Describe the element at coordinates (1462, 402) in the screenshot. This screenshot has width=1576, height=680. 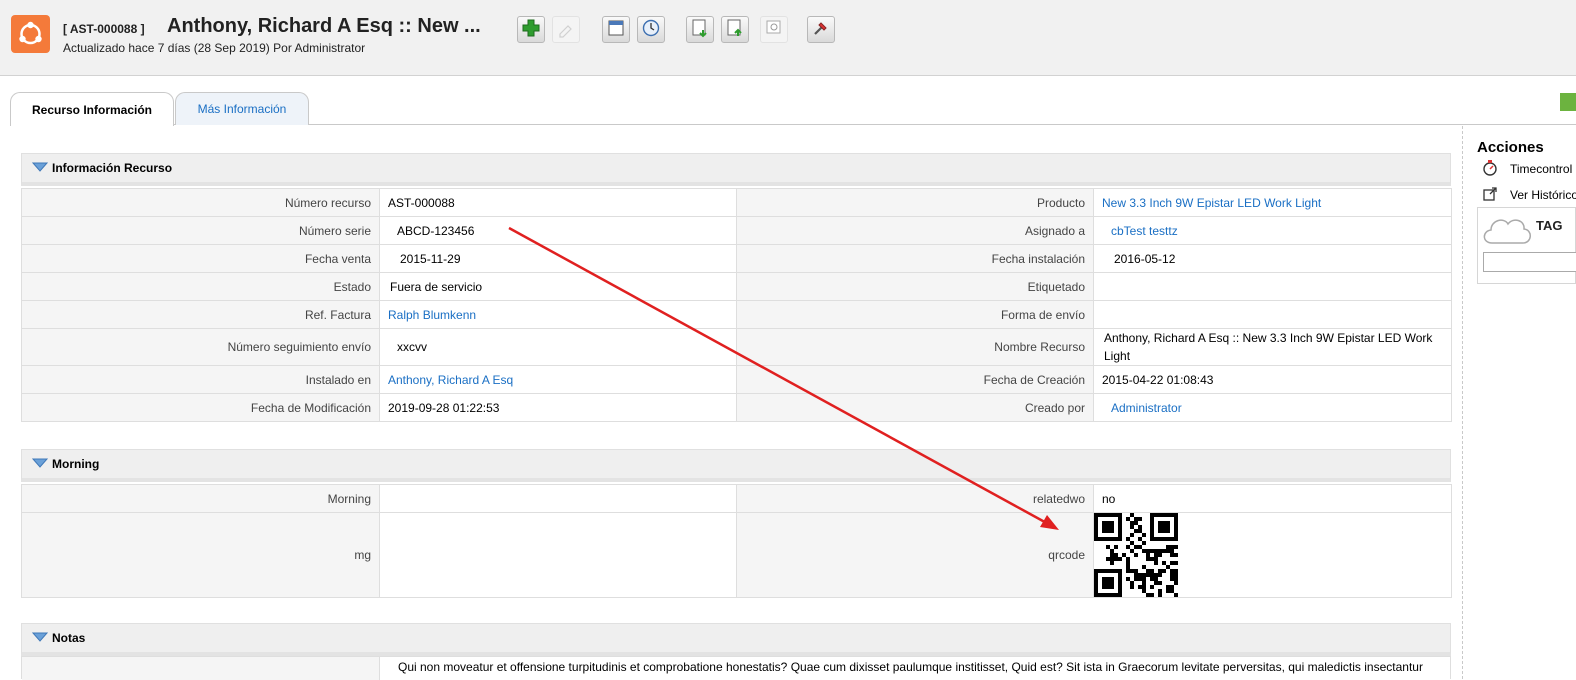
I see `sidebar-divider` at that location.